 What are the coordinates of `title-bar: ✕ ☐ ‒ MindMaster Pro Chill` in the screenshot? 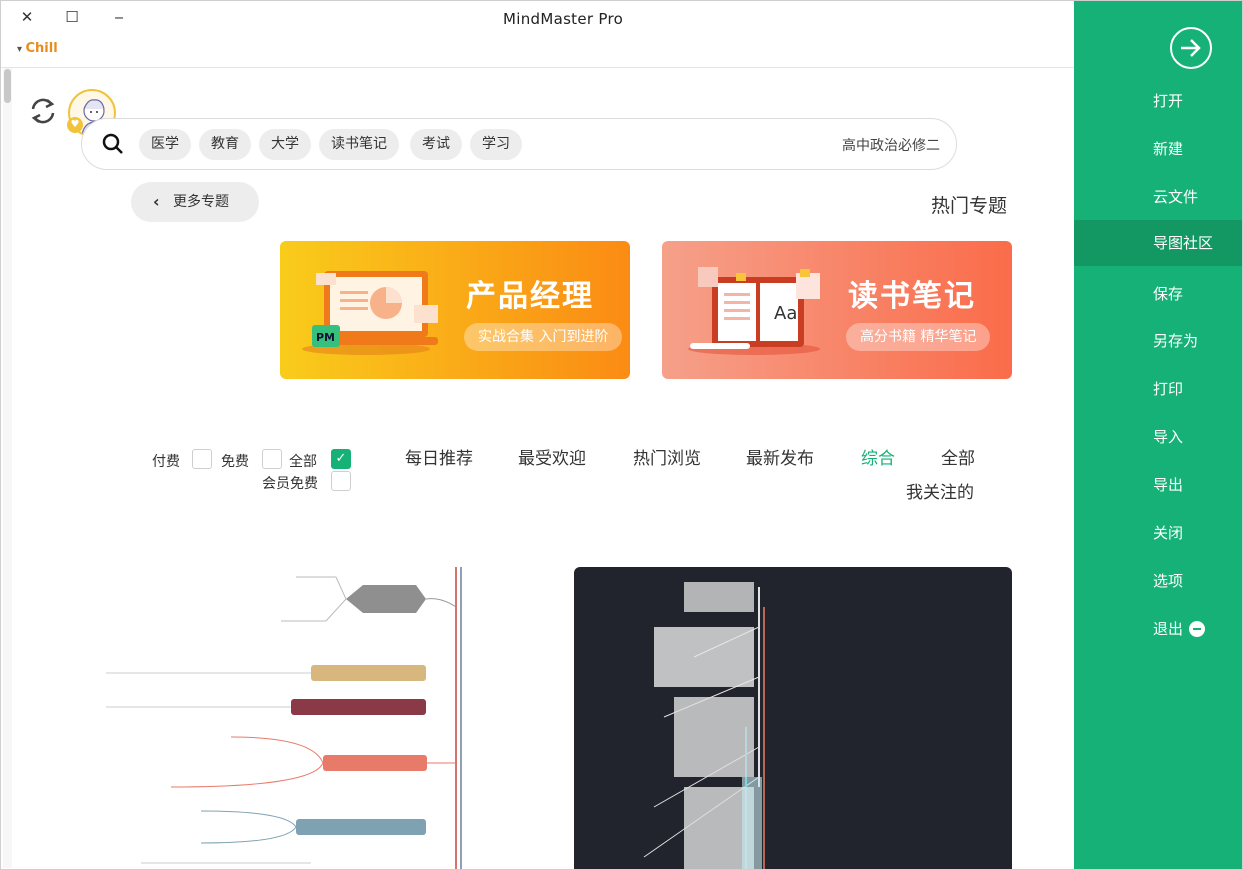 It's located at (538, 28).